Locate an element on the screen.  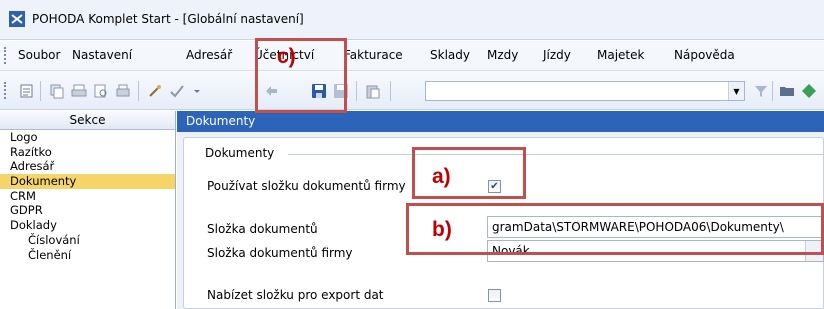
group-divider is located at coordinates (556, 154).